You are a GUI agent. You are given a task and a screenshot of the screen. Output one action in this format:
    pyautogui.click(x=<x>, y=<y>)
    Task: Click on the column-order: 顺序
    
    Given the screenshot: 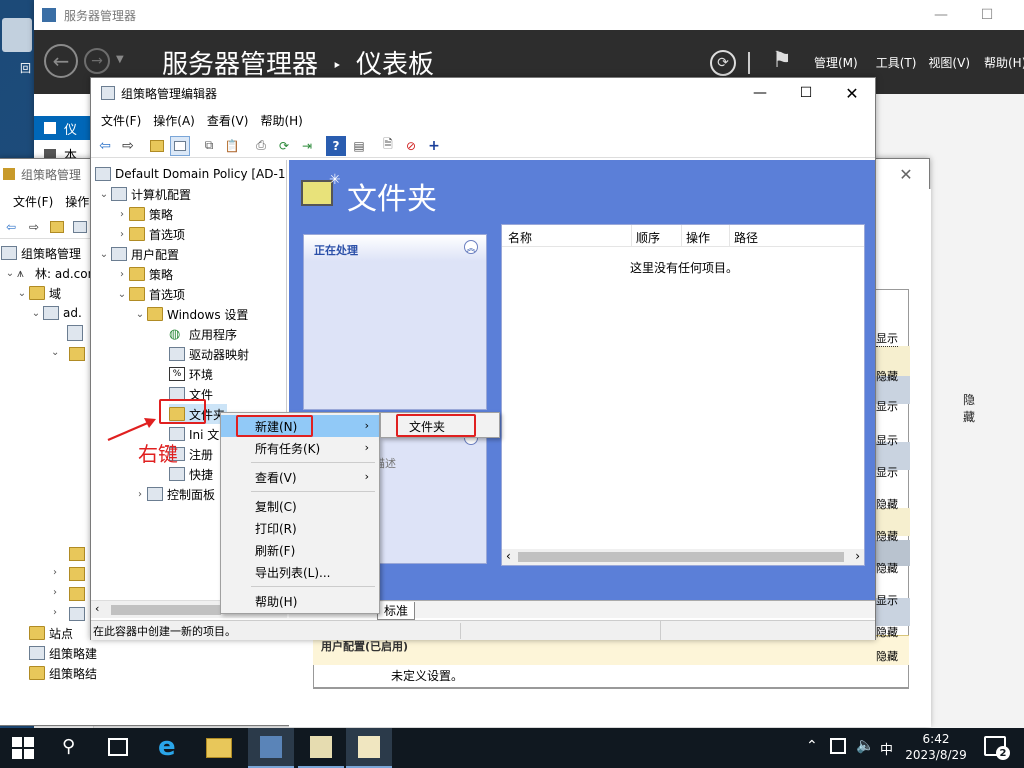 What is the action you would take?
    pyautogui.click(x=657, y=235)
    